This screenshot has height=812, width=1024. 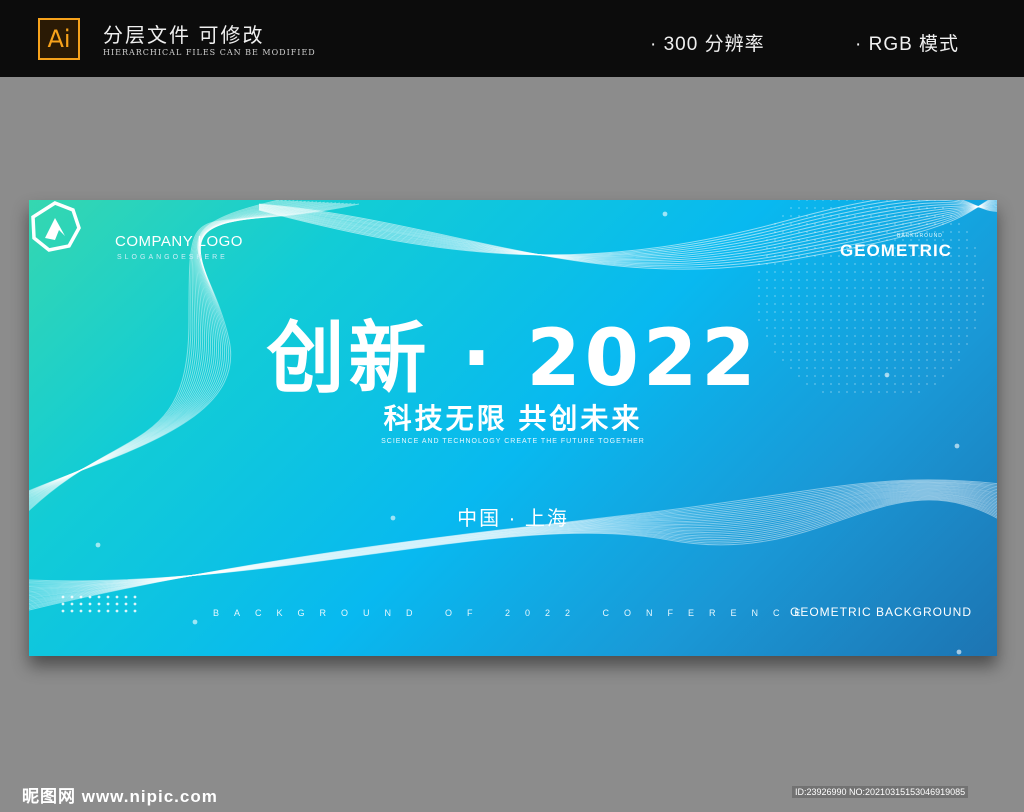 What do you see at coordinates (179, 241) in the screenshot?
I see `company-logo-text: COMPANY LOGO` at bounding box center [179, 241].